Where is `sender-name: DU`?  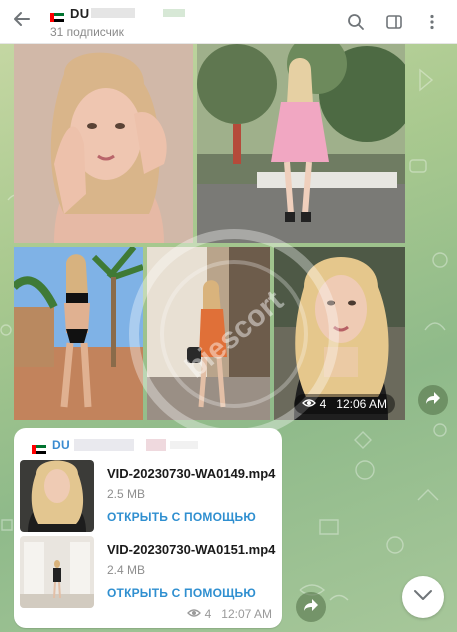 sender-name: DU is located at coordinates (61, 445).